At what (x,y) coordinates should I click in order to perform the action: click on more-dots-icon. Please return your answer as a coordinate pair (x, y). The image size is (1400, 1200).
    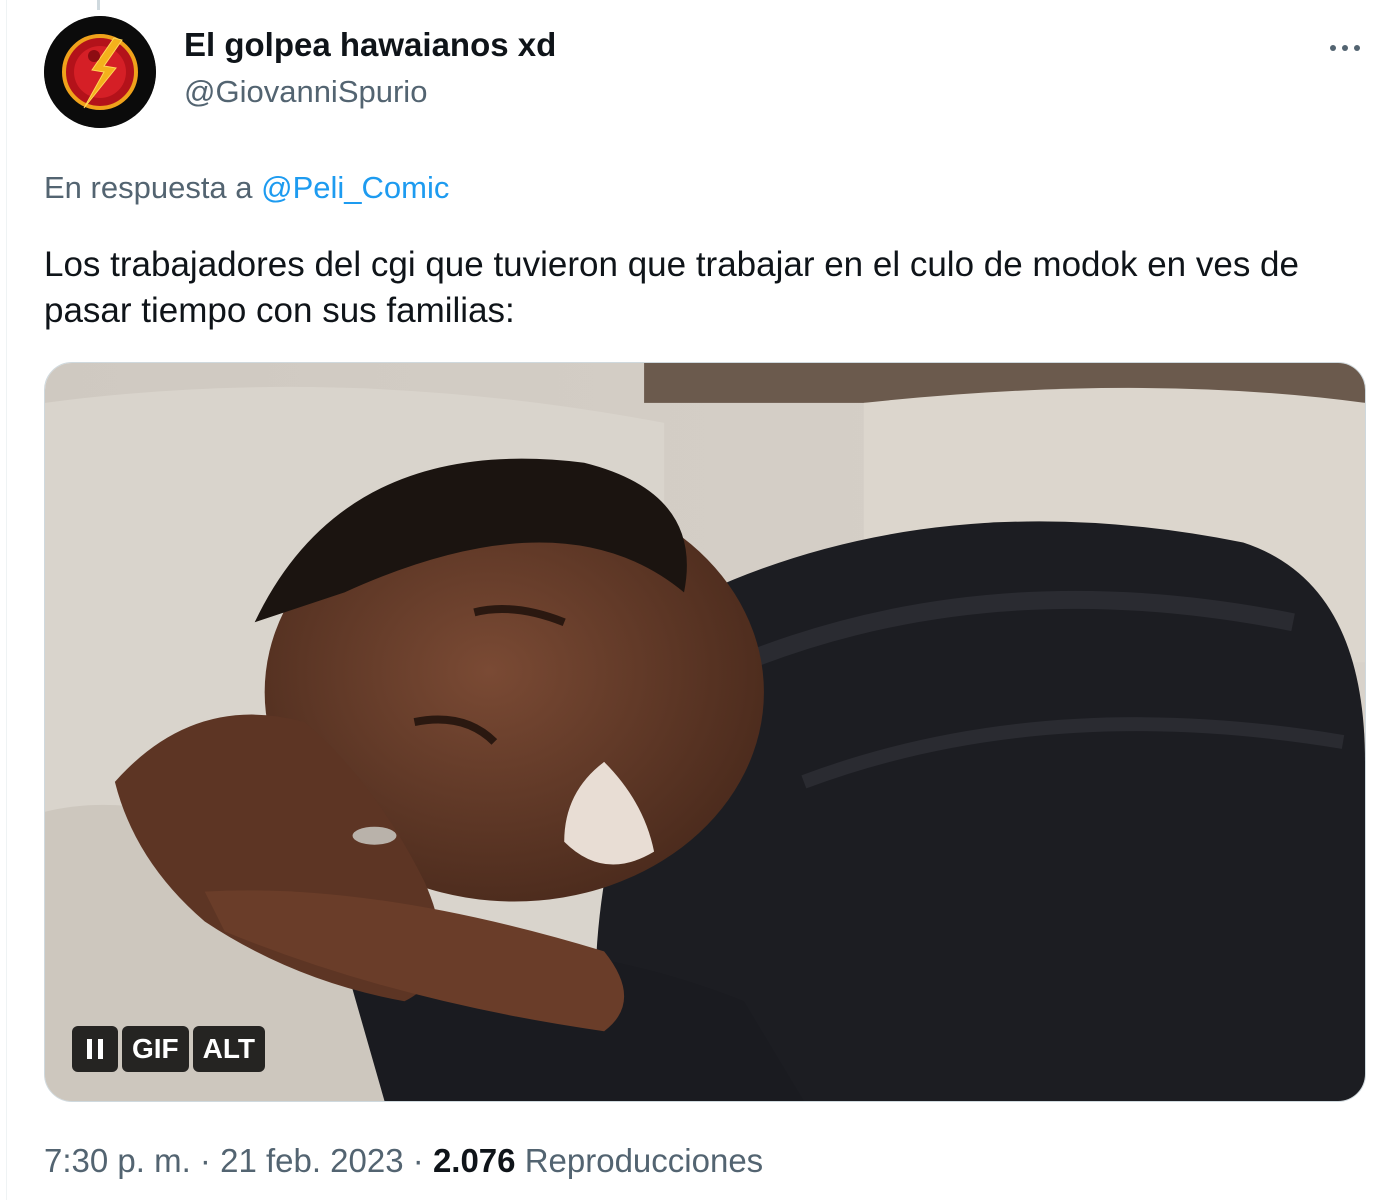
    Looking at the image, I should click on (1333, 48).